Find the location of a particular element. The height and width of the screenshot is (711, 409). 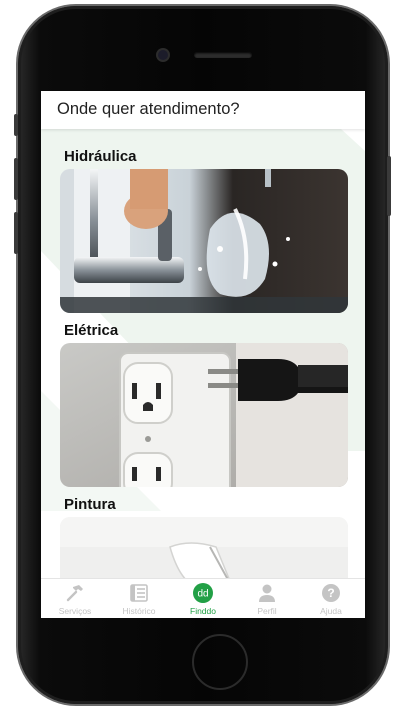

header: Onde quer atendimento? is located at coordinates (203, 110).